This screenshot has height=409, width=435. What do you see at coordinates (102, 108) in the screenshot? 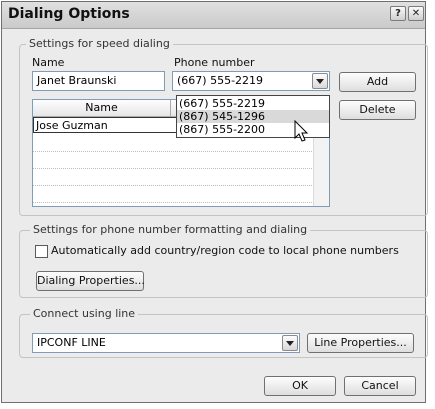
I see `column-header-name: Name` at bounding box center [102, 108].